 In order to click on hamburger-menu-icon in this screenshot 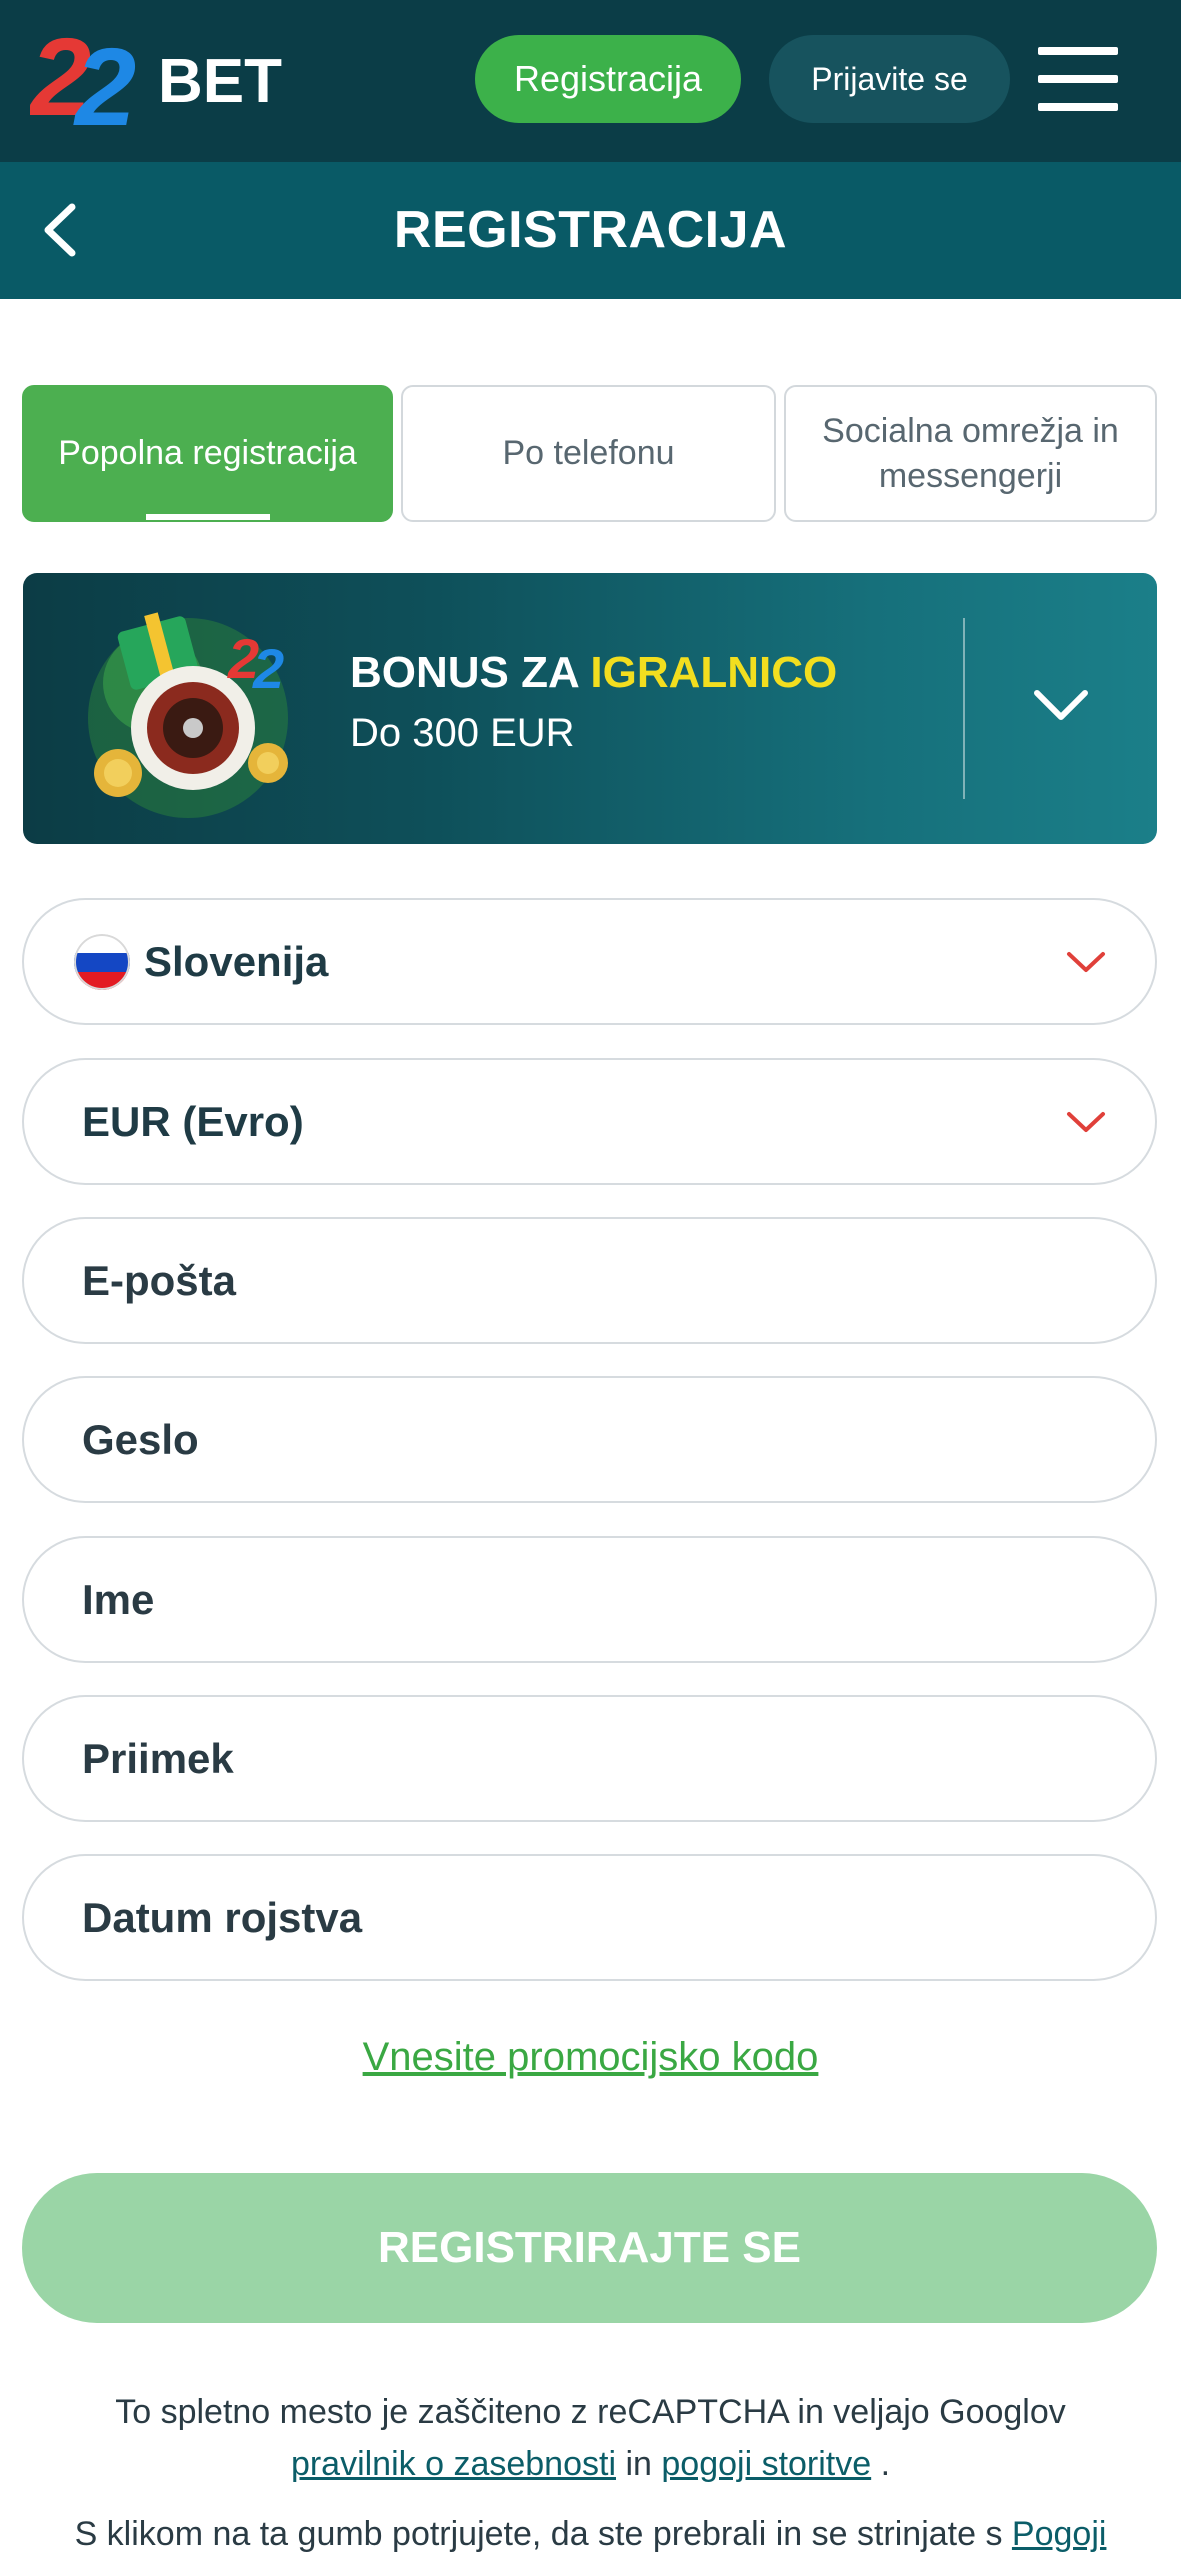, I will do `click(1078, 79)`.